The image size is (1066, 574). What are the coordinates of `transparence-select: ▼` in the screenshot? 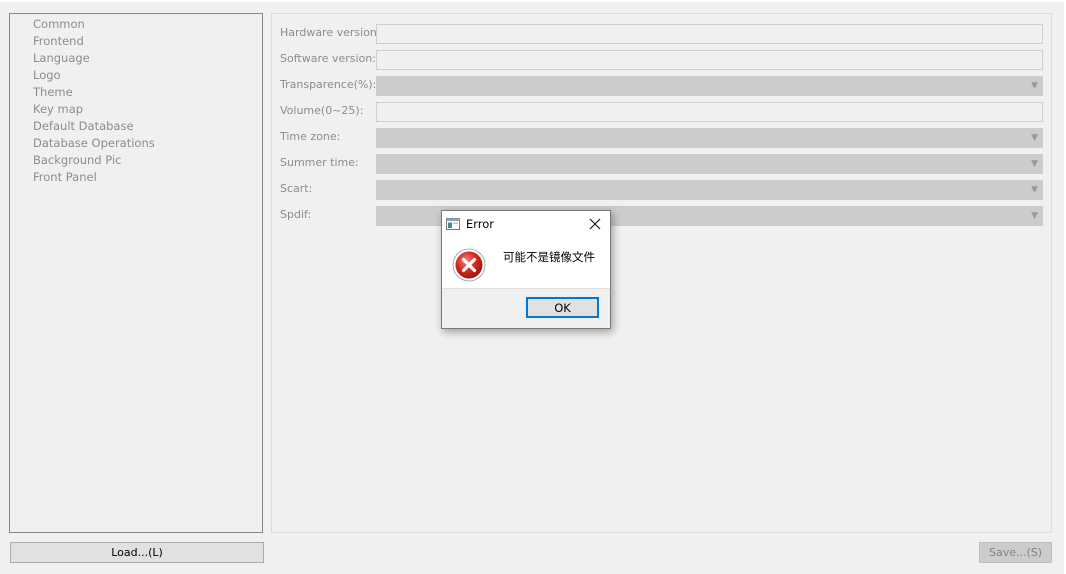 It's located at (709, 86).